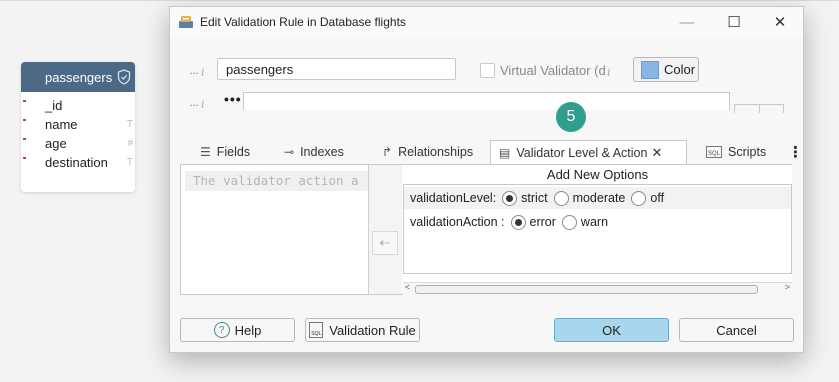 The image size is (839, 382). What do you see at coordinates (275, 229) in the screenshot?
I see `validator-code-editor: The validator action a` at bounding box center [275, 229].